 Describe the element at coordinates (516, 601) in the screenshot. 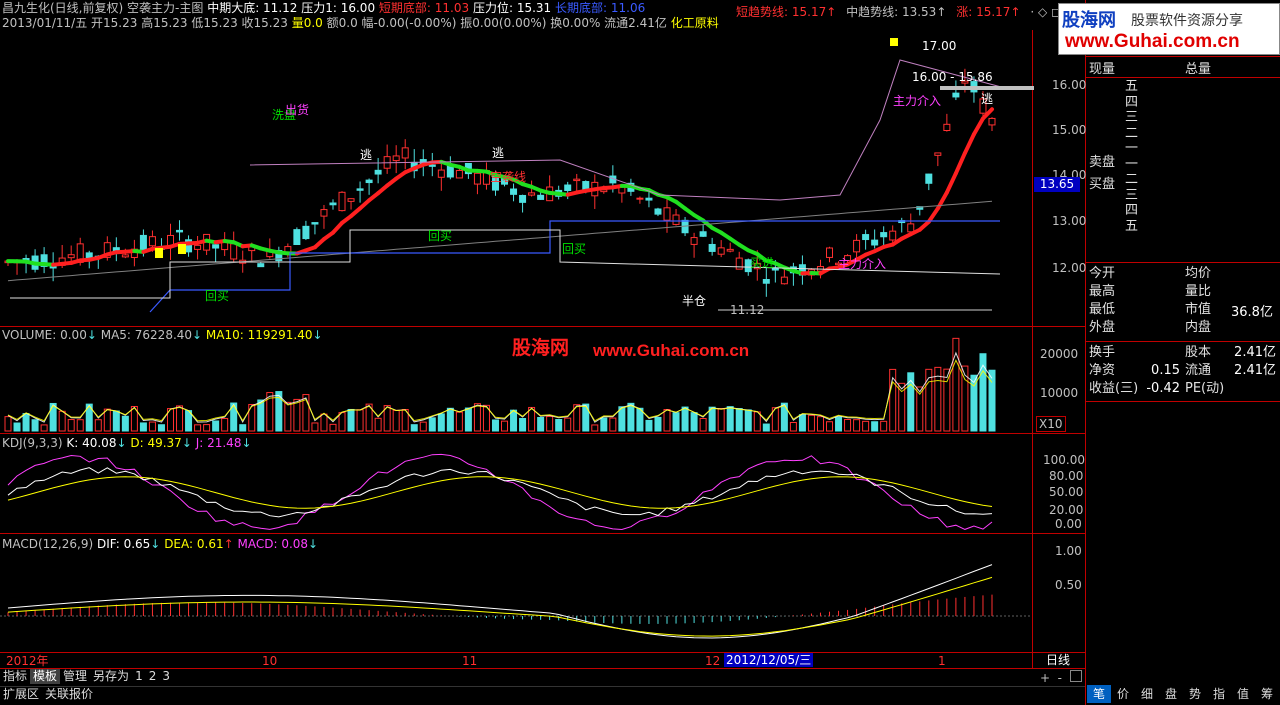

I see `macd-chart` at that location.